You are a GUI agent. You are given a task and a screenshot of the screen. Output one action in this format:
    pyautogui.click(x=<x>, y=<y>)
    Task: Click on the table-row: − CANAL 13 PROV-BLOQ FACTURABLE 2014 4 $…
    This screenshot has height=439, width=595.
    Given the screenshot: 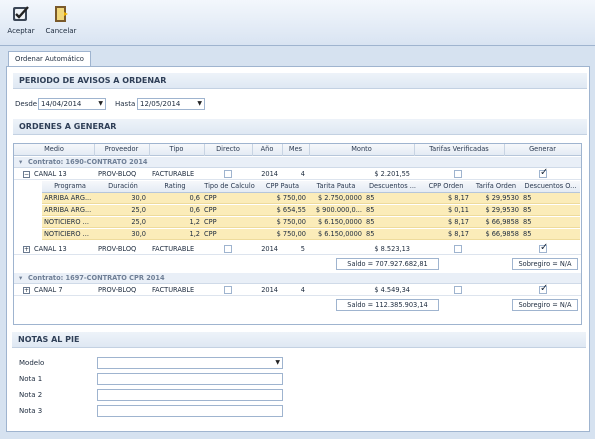 What is the action you would take?
    pyautogui.click(x=297, y=173)
    